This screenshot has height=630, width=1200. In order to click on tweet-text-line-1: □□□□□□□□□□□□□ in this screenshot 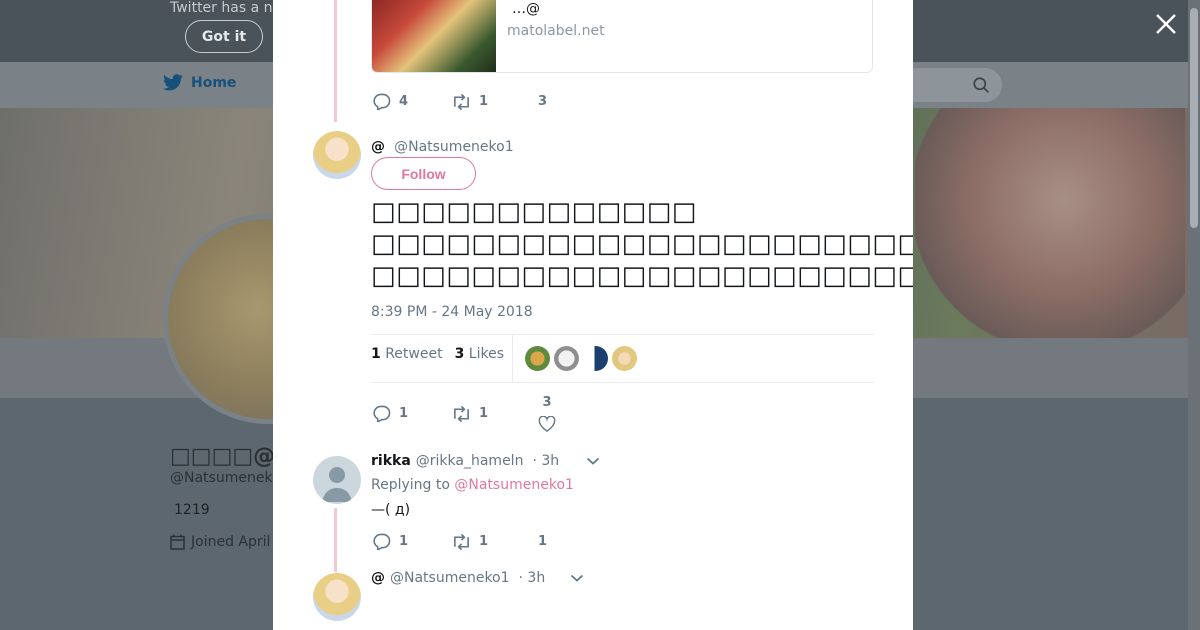, I will do `click(534, 212)`.